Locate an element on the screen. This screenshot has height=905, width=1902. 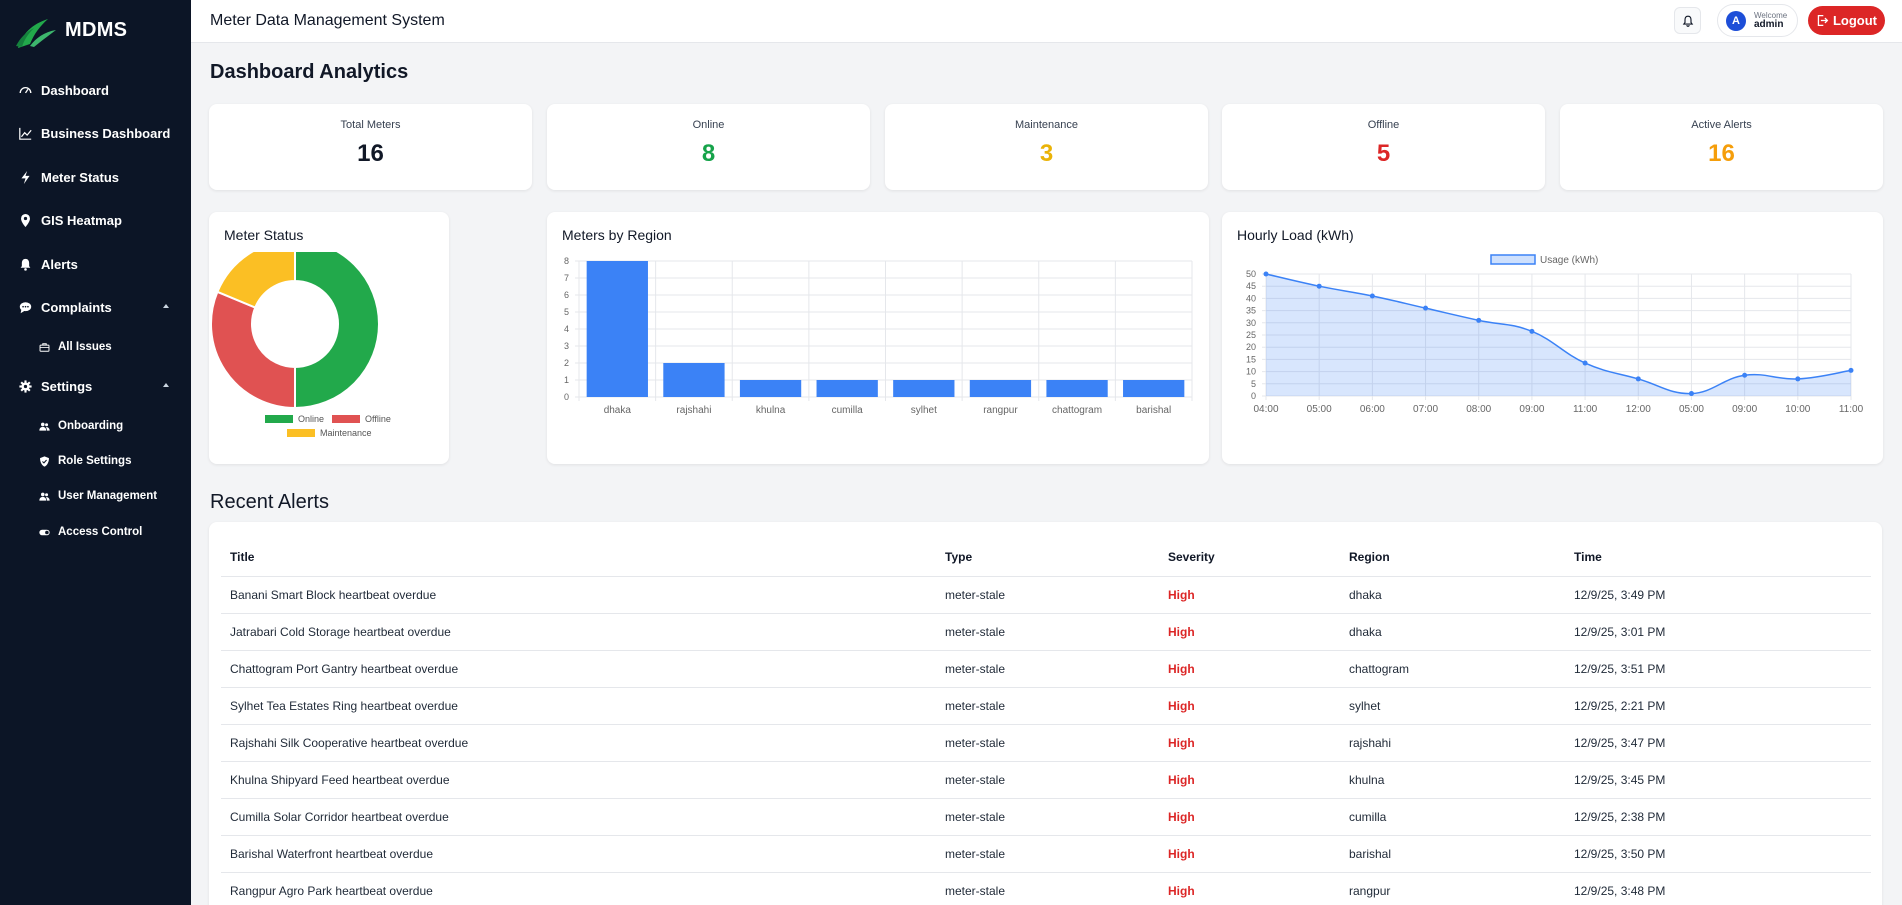
x-tick-label: chattogram is located at coordinates (1077, 410).